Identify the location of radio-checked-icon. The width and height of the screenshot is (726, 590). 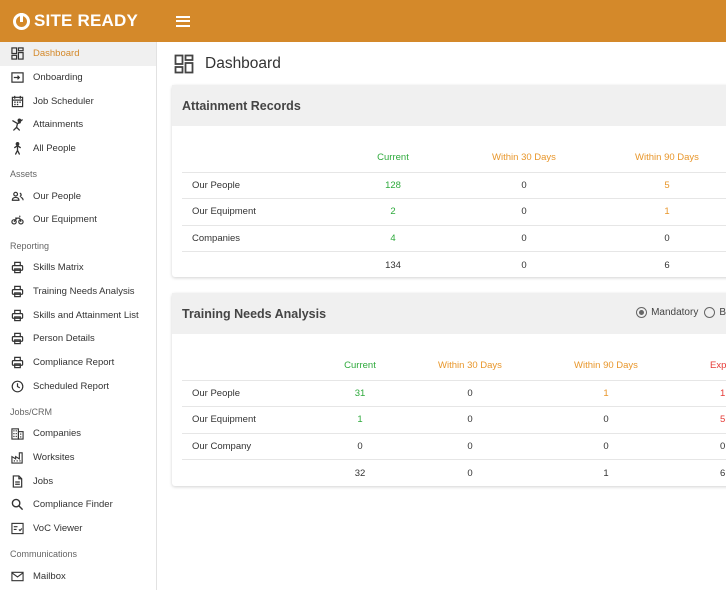
(642, 312).